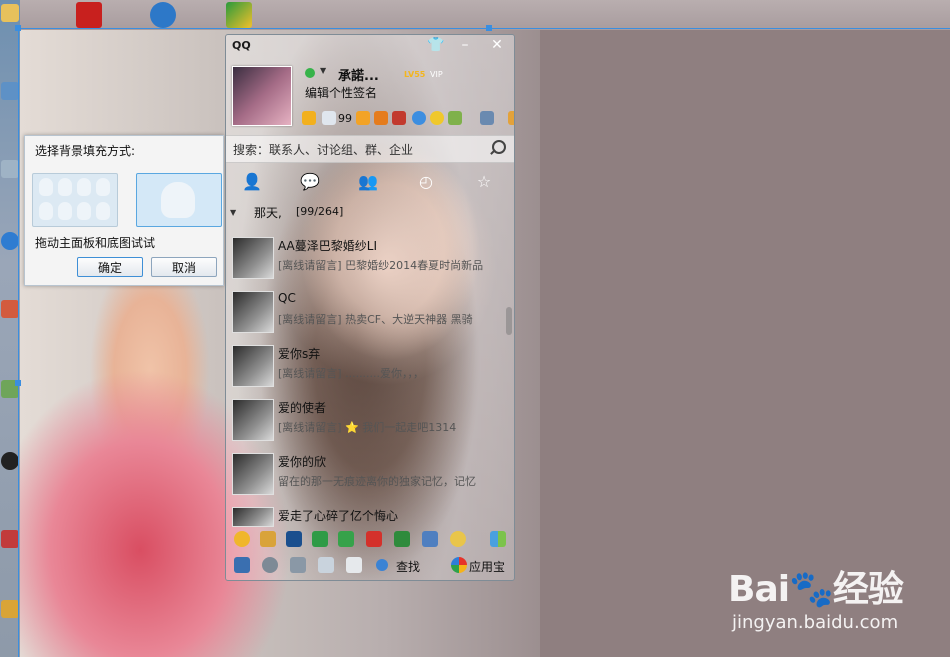 The image size is (950, 657). What do you see at coordinates (326, 565) in the screenshot?
I see `file-icon` at bounding box center [326, 565].